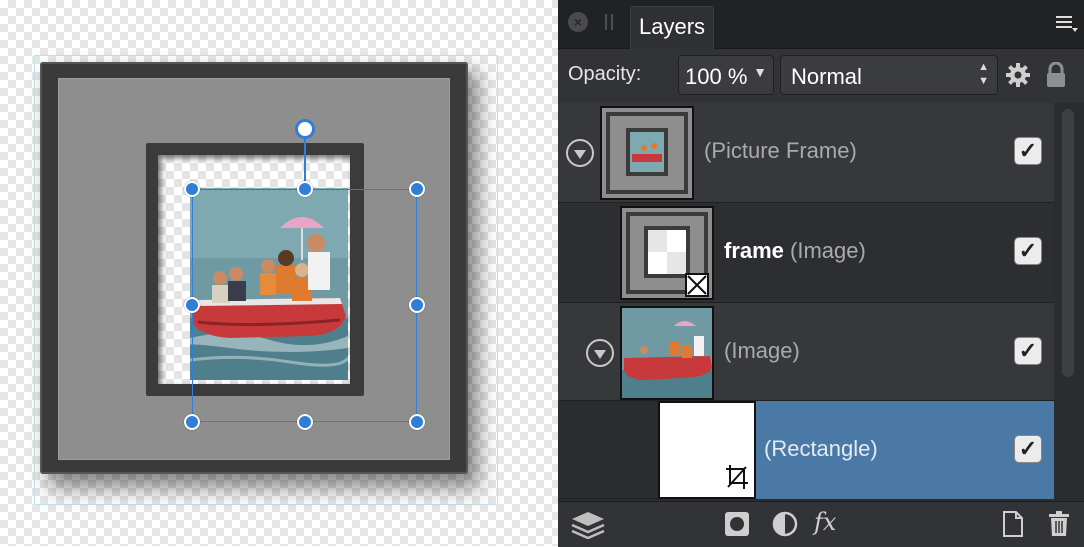 The height and width of the screenshot is (547, 1084). Describe the element at coordinates (672, 27) in the screenshot. I see `tab-layers: Layers` at that location.